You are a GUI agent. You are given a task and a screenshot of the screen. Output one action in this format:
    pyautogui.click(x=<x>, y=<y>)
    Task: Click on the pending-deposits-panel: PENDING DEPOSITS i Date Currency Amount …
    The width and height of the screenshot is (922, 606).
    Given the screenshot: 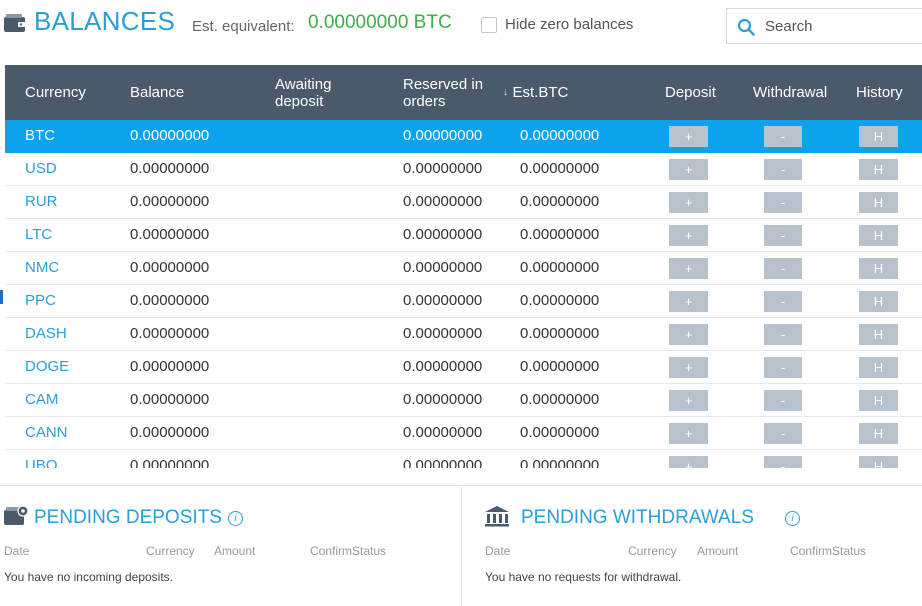 What is the action you would take?
    pyautogui.click(x=231, y=546)
    